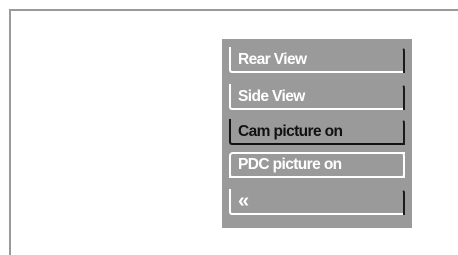 The height and width of the screenshot is (255, 458). What do you see at coordinates (10, 132) in the screenshot?
I see `screen-frame-left` at bounding box center [10, 132].